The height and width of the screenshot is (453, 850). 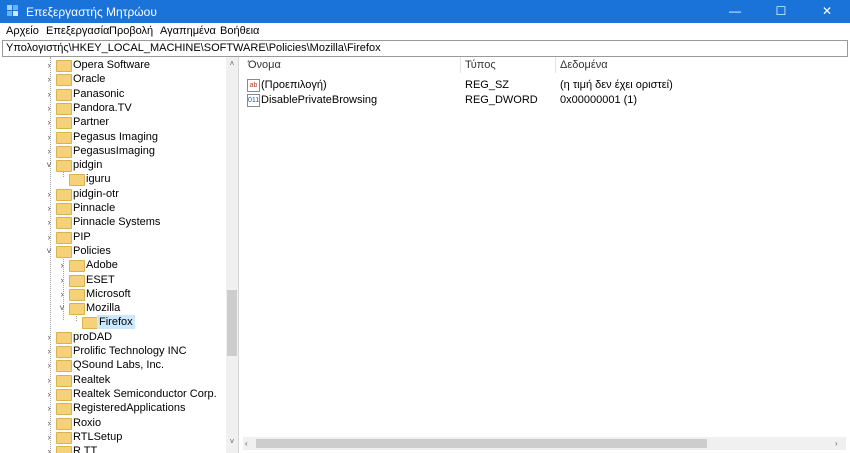 I want to click on tree-item: › Pinnacle Systems, so click(x=114, y=222).